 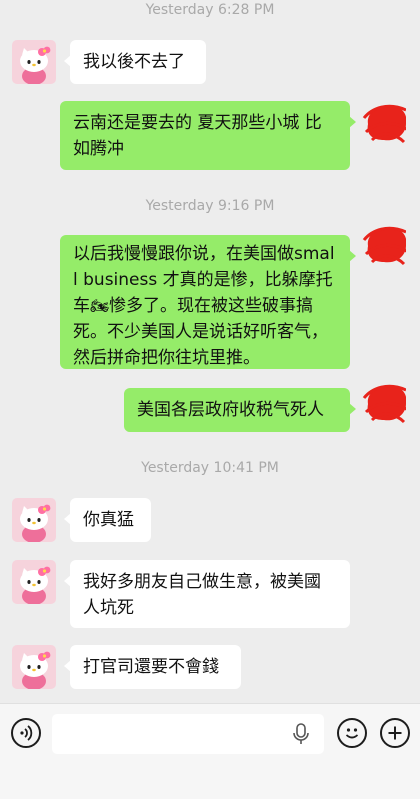 What do you see at coordinates (210, 468) in the screenshot?
I see `timestamp: Yesterday 10:41 PM` at bounding box center [210, 468].